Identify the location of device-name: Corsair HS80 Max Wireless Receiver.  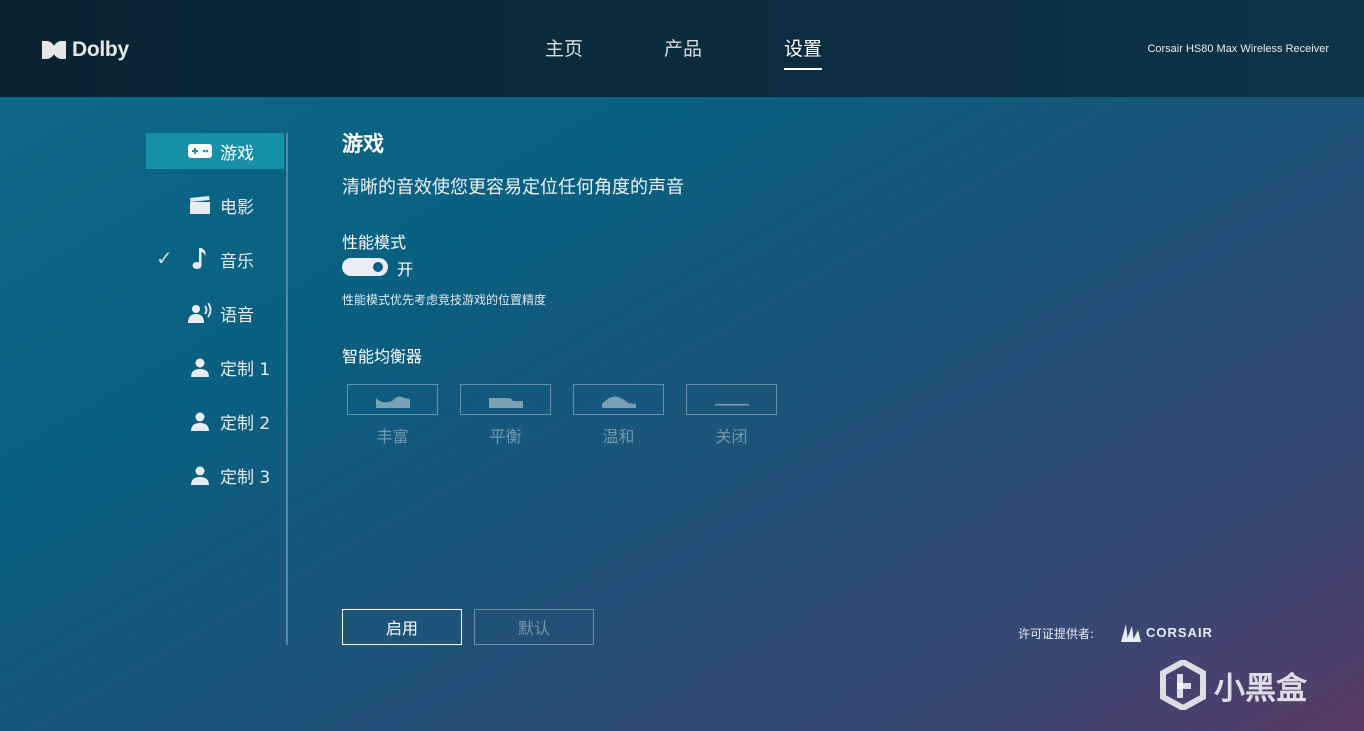
(1238, 49).